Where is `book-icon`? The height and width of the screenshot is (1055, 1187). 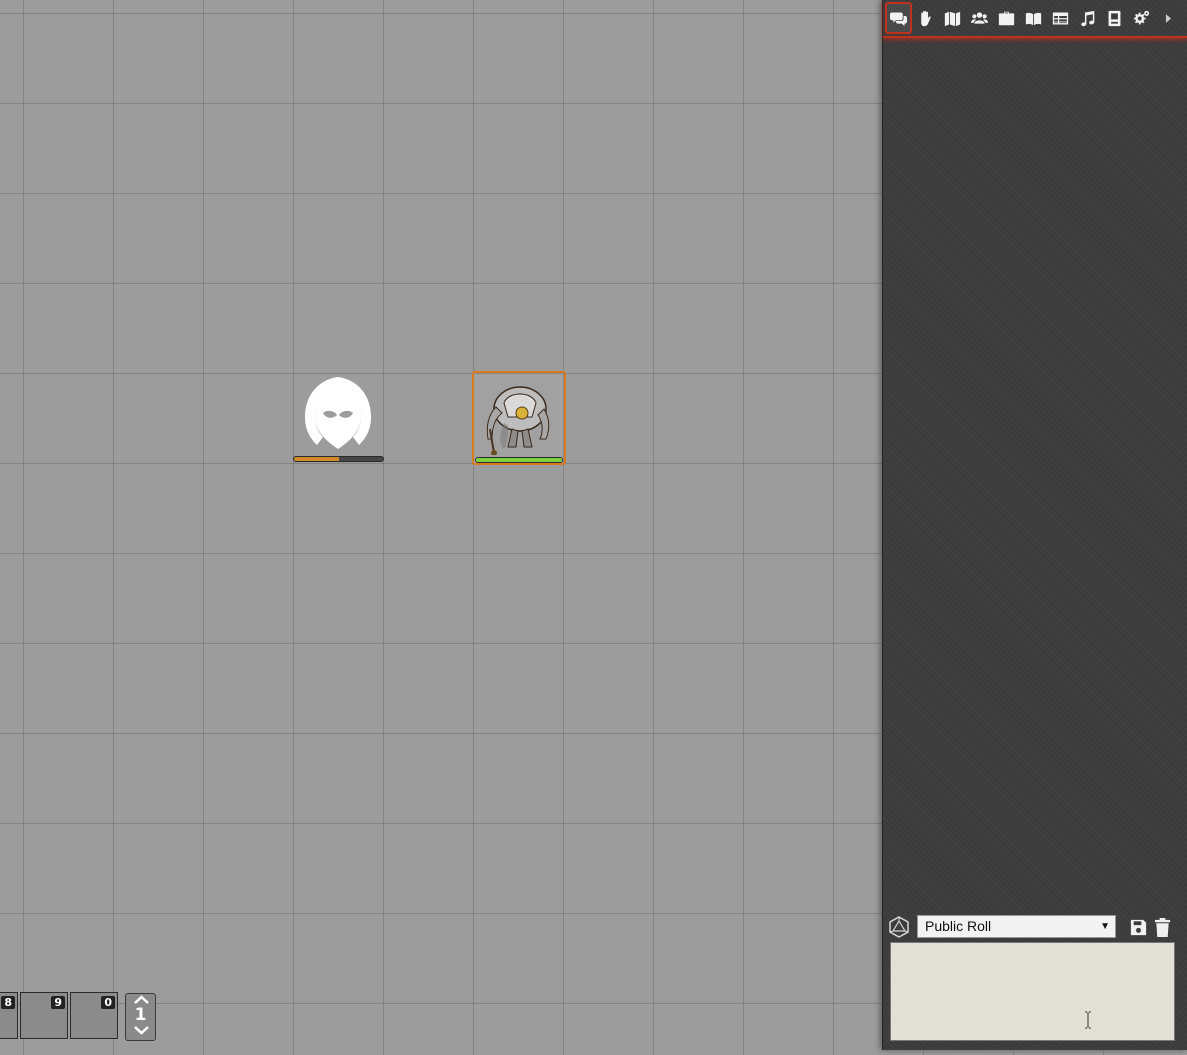 book-icon is located at coordinates (1033, 18).